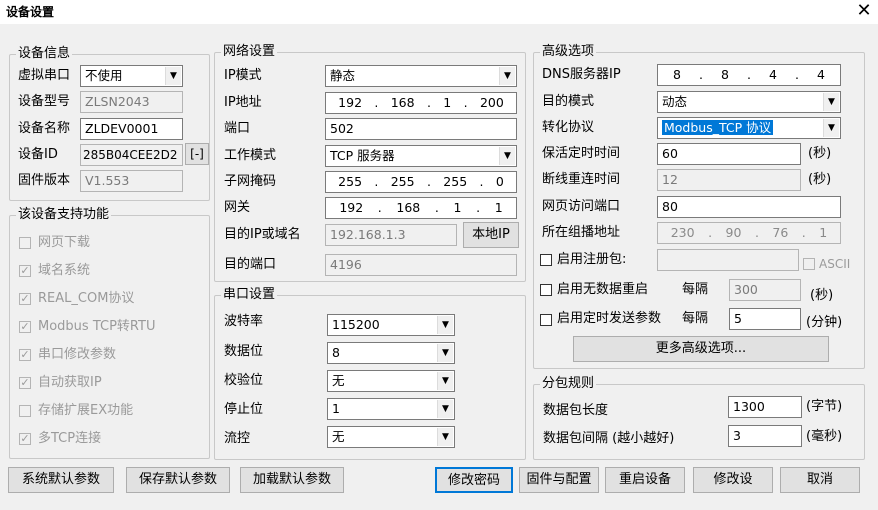 Image resolution: width=878 pixels, height=510 pixels. Describe the element at coordinates (44, 128) in the screenshot. I see `device-name-label: 设备名称` at that location.